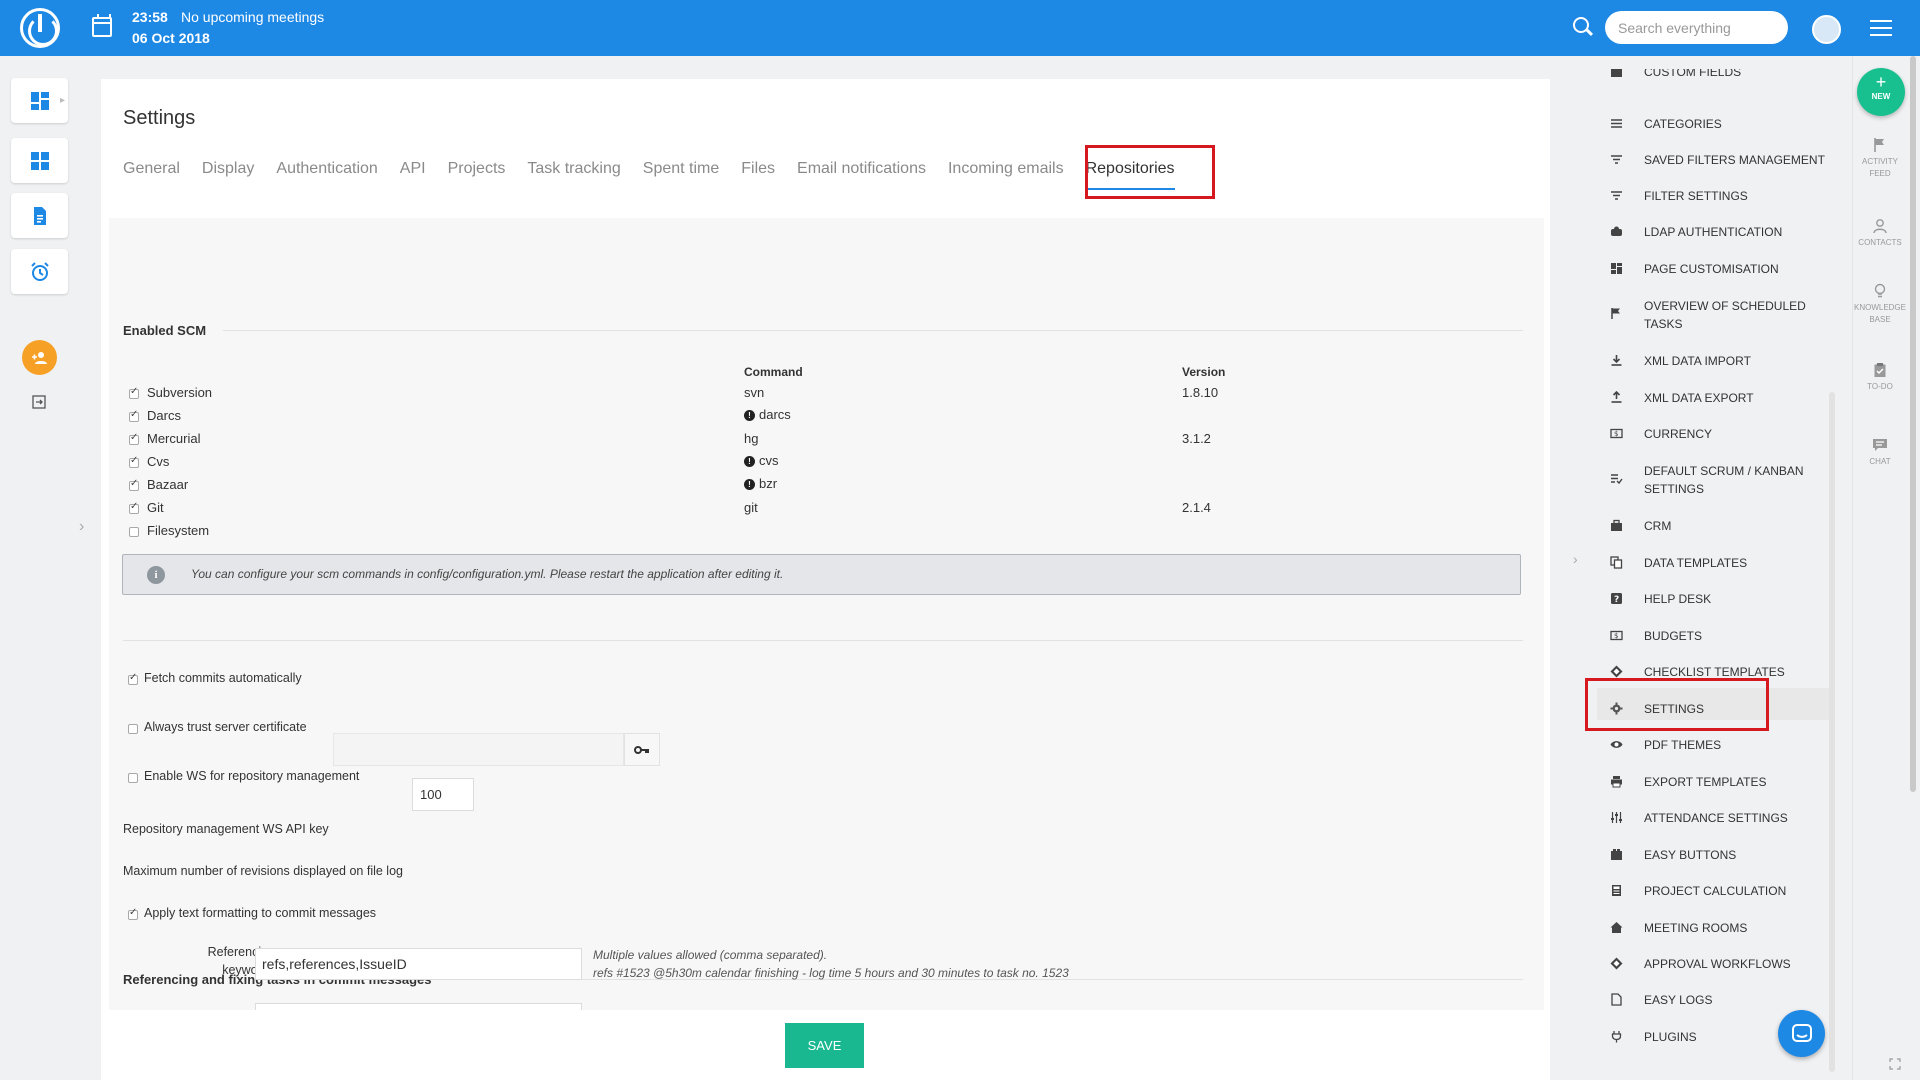 Image resolution: width=1920 pixels, height=1080 pixels. What do you see at coordinates (1738, 124) in the screenshot?
I see `admin-menu-item-categories: CATEGORIES` at bounding box center [1738, 124].